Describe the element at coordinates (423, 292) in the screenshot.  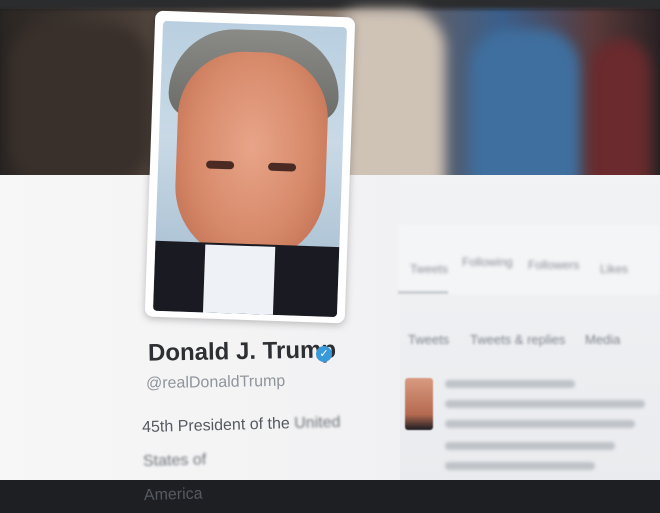
I see `active-tab-indicator` at that location.